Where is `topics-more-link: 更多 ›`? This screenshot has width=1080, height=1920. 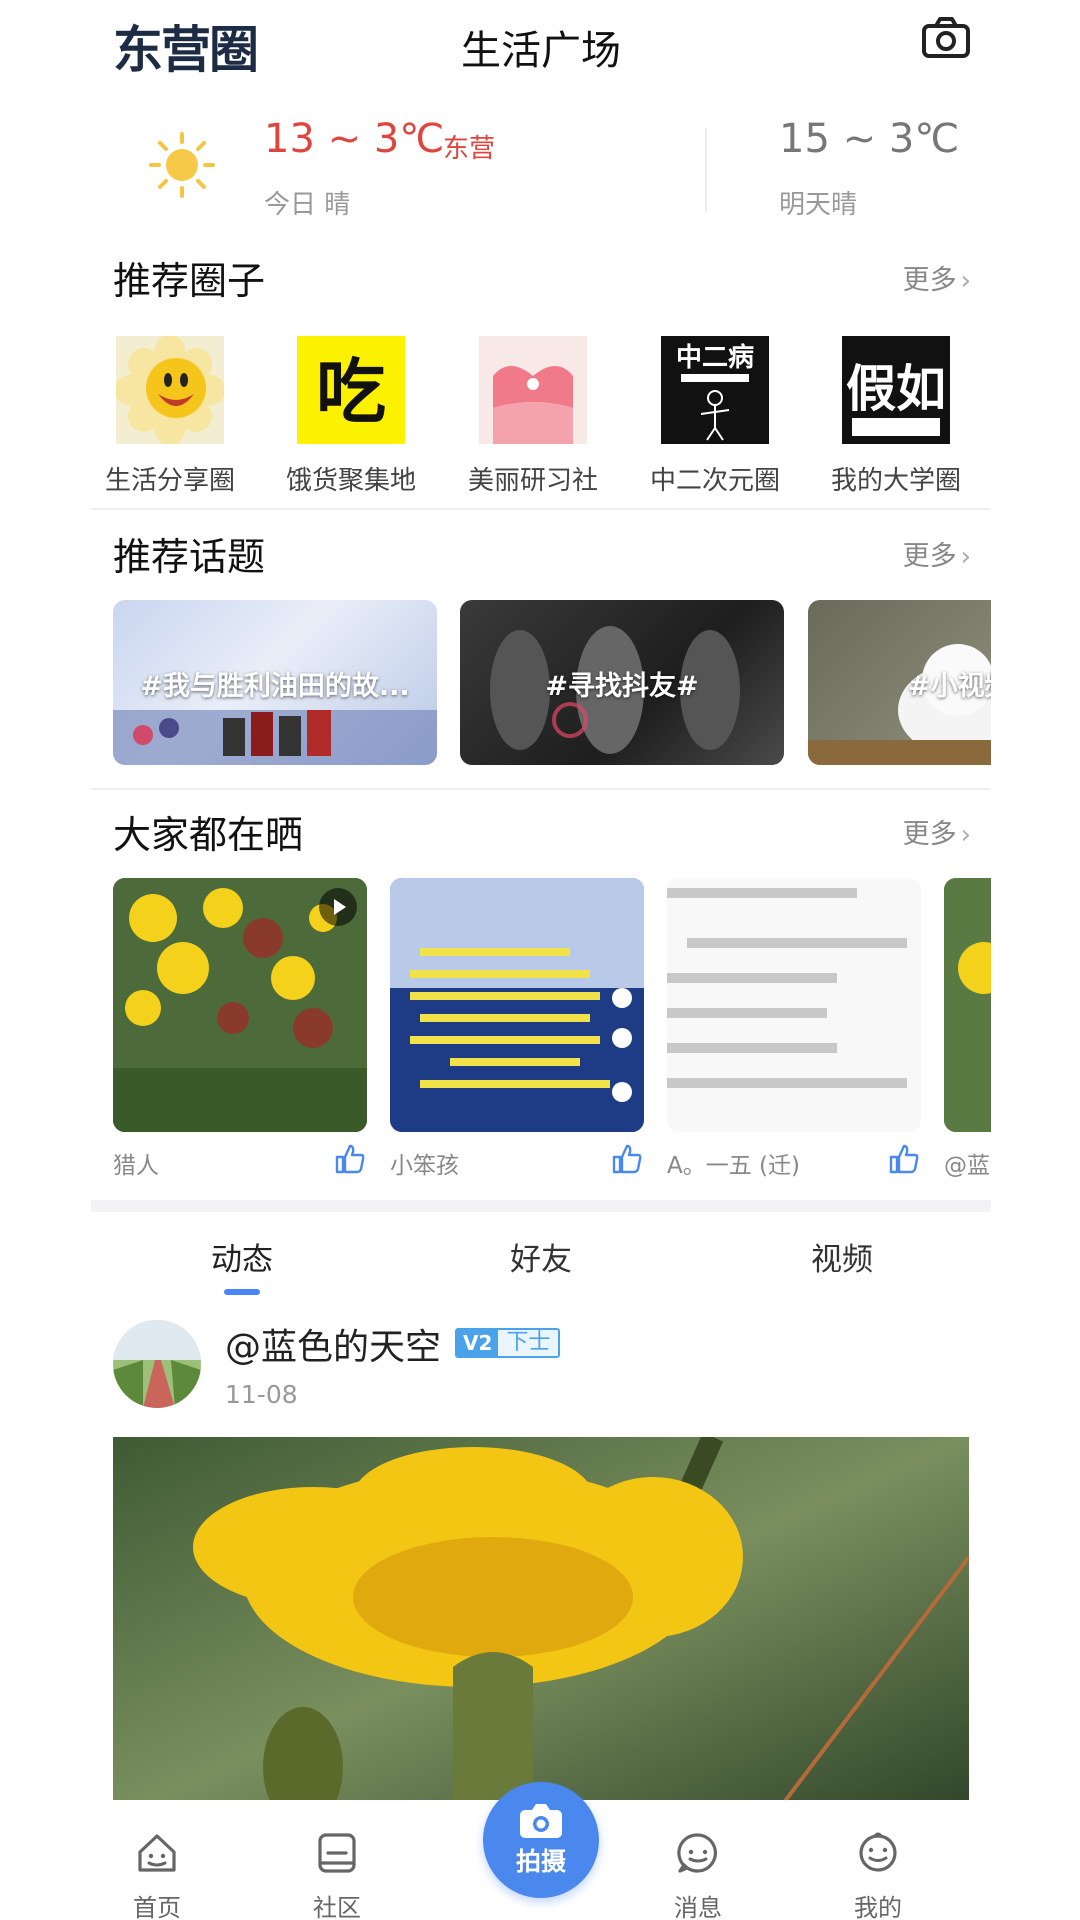
topics-more-link: 更多 › is located at coordinates (937, 553).